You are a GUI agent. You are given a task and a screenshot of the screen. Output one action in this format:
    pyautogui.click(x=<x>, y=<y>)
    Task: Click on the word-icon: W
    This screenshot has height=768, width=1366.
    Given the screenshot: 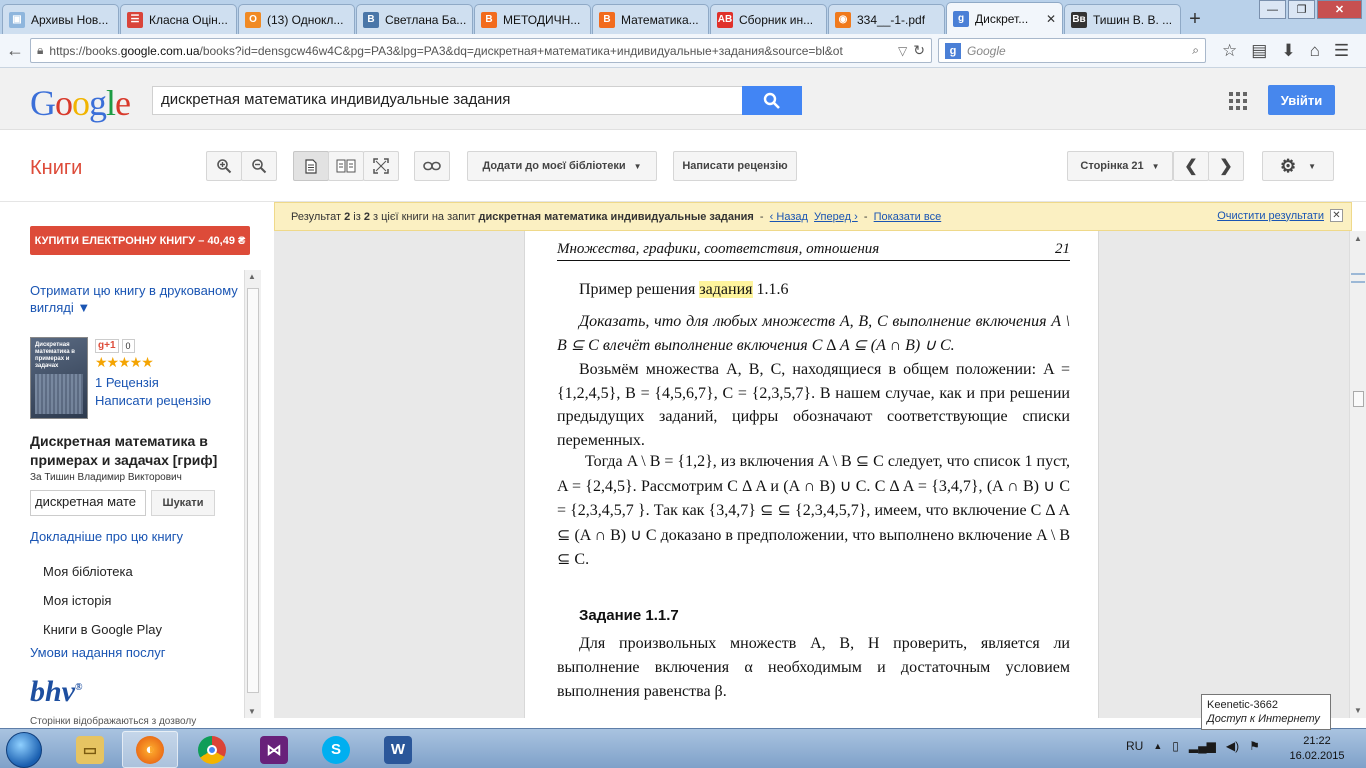 What is the action you would take?
    pyautogui.click(x=398, y=749)
    